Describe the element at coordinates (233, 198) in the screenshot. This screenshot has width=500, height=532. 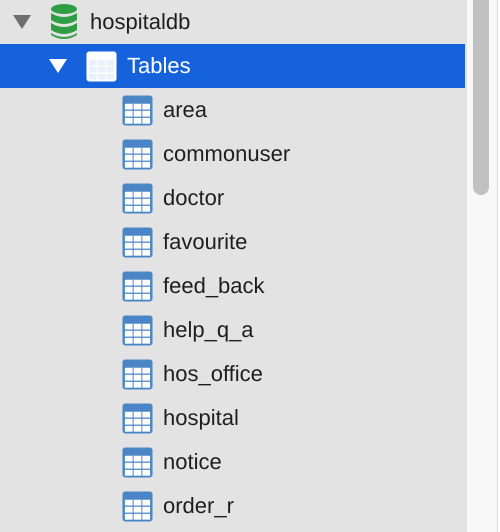
I see `tree-item: doctor` at that location.